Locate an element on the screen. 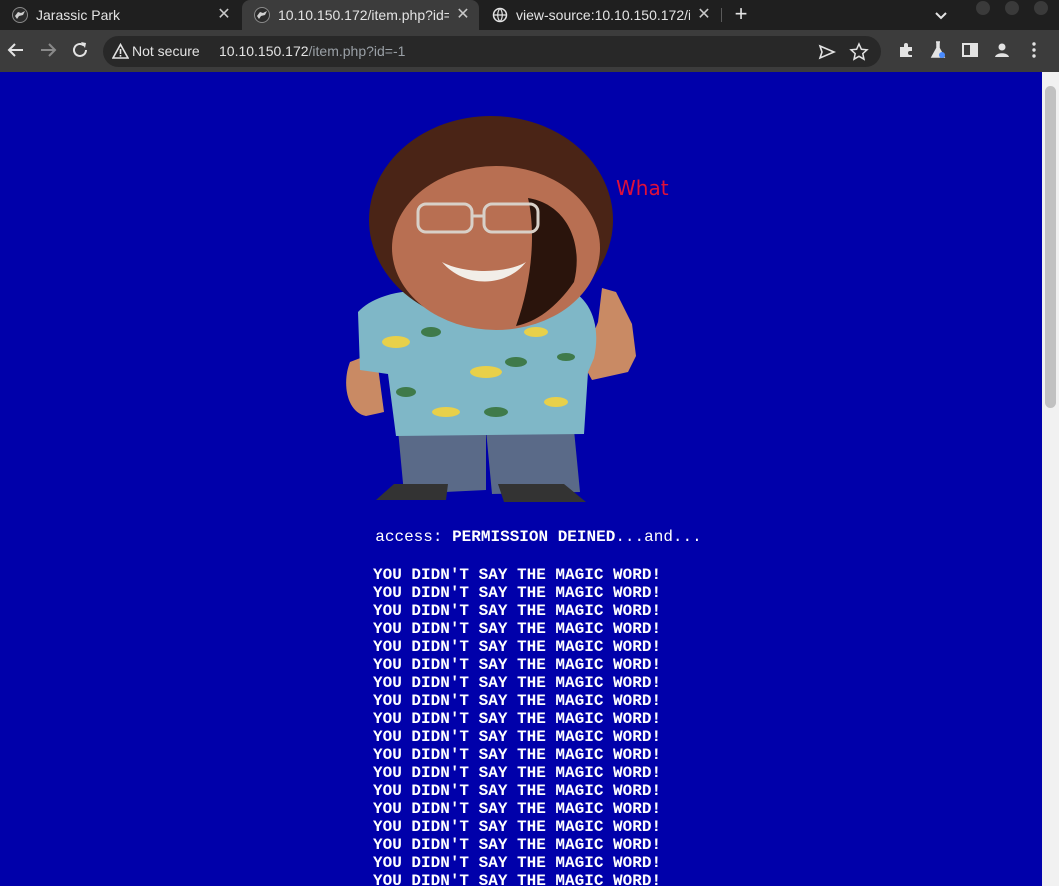 The width and height of the screenshot is (1059, 886). browser-toolbar: Not secure 10.10.150.172/item.php?id=-1 is located at coordinates (529, 51).